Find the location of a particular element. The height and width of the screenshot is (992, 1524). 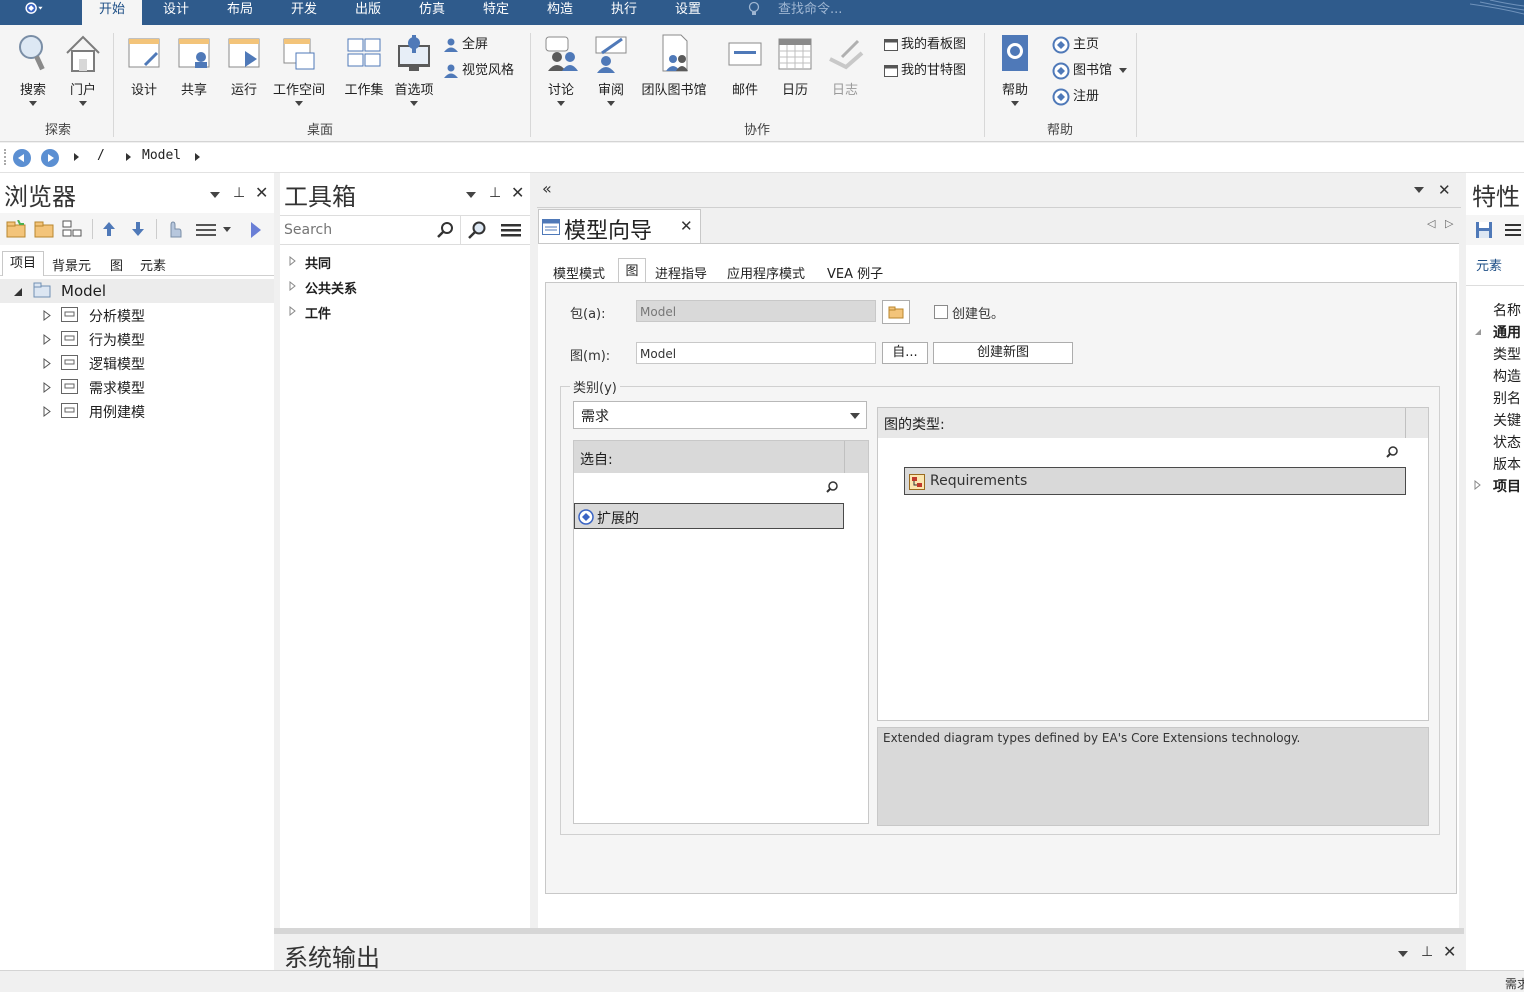

workspace-button: 工作空间 is located at coordinates (299, 68).